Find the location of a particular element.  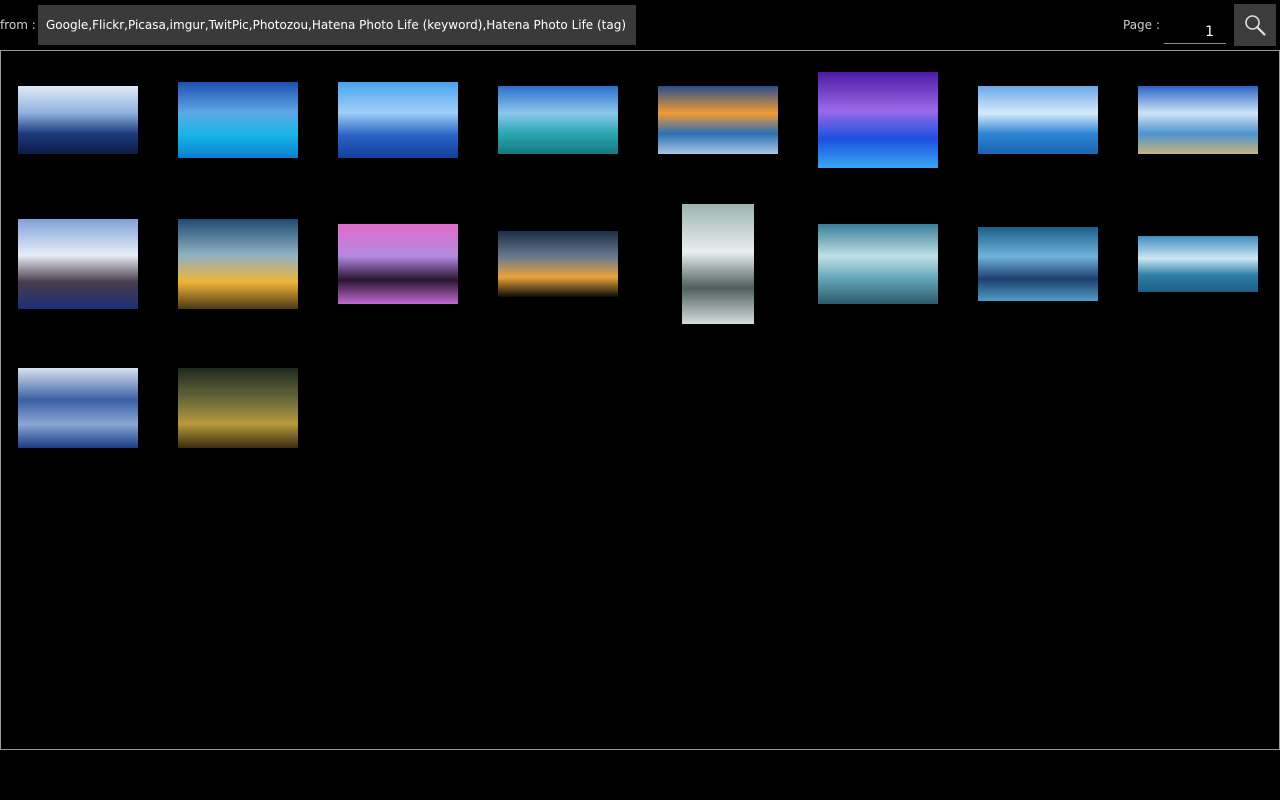

page-number-input: 1 is located at coordinates (1195, 26).